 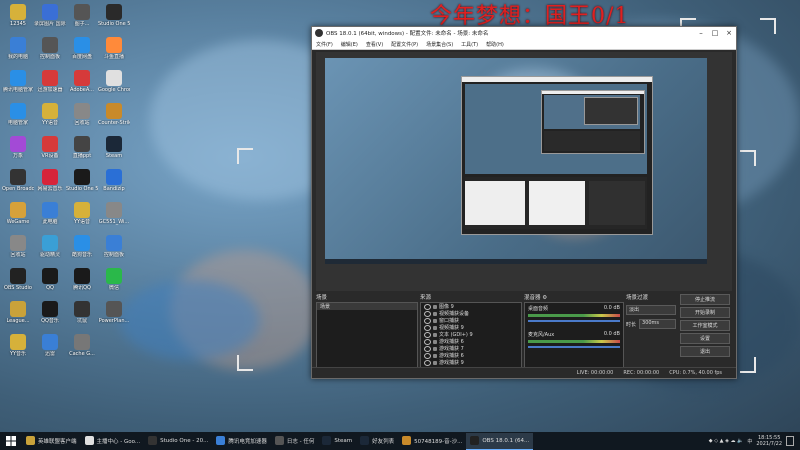 I want to click on ime-indicator: 中, so click(x=749, y=441).